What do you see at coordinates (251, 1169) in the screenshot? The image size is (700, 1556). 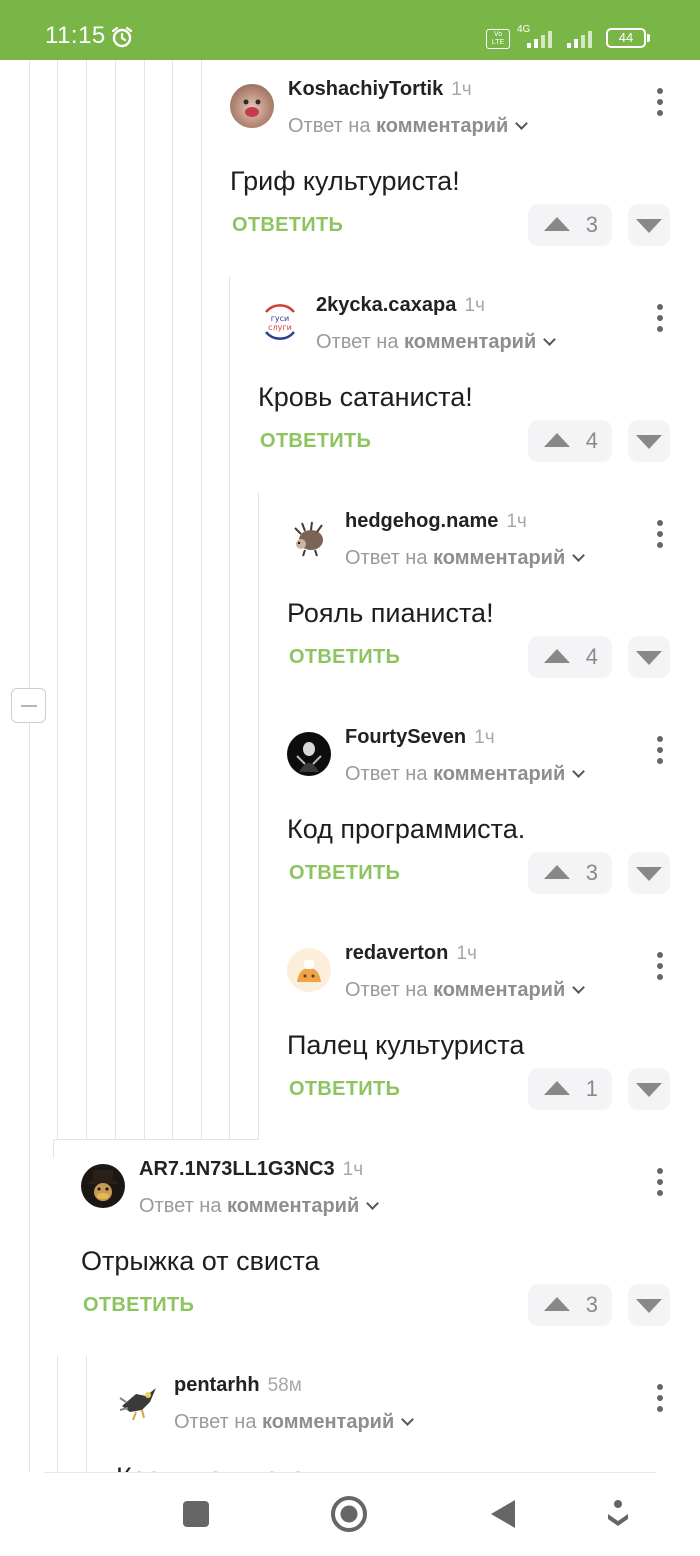 I see `author-name: AR7.1N73LL1G3NC3 1ч` at bounding box center [251, 1169].